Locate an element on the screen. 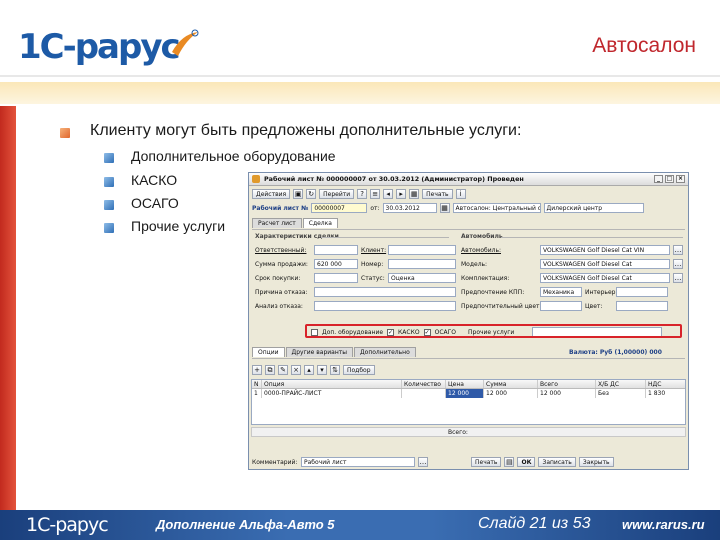  manager-field is located at coordinates (336, 250).